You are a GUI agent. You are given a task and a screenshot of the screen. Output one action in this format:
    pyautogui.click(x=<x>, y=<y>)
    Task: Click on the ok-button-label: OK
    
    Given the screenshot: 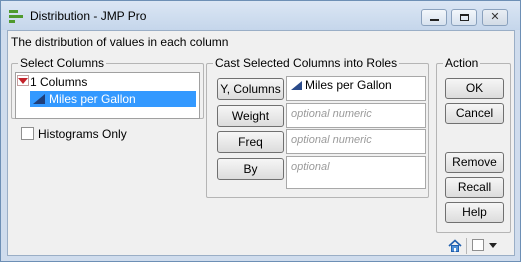 What is the action you would take?
    pyautogui.click(x=474, y=88)
    